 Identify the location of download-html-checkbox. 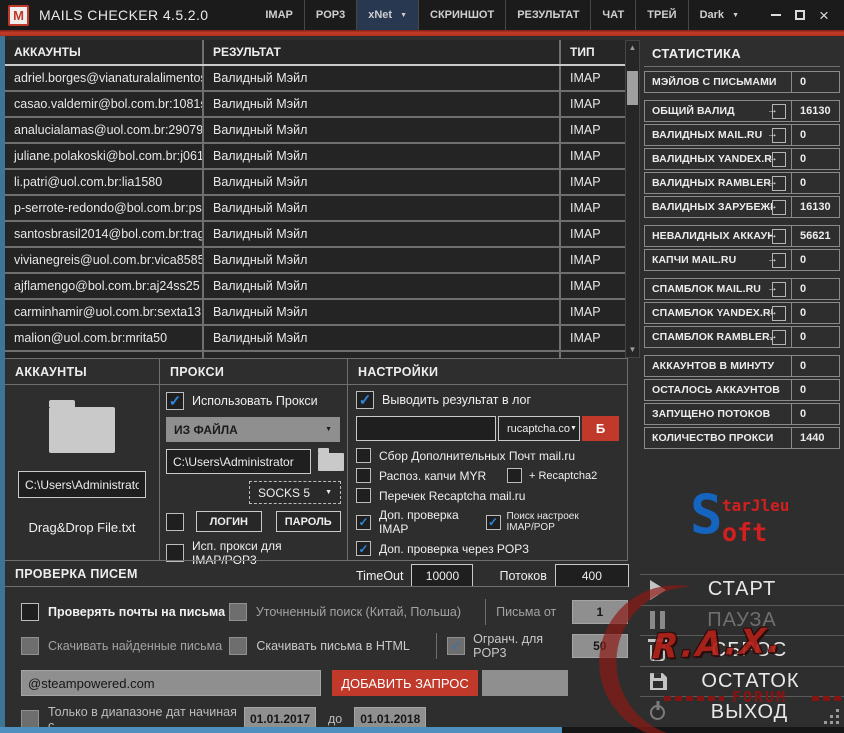
(238, 646).